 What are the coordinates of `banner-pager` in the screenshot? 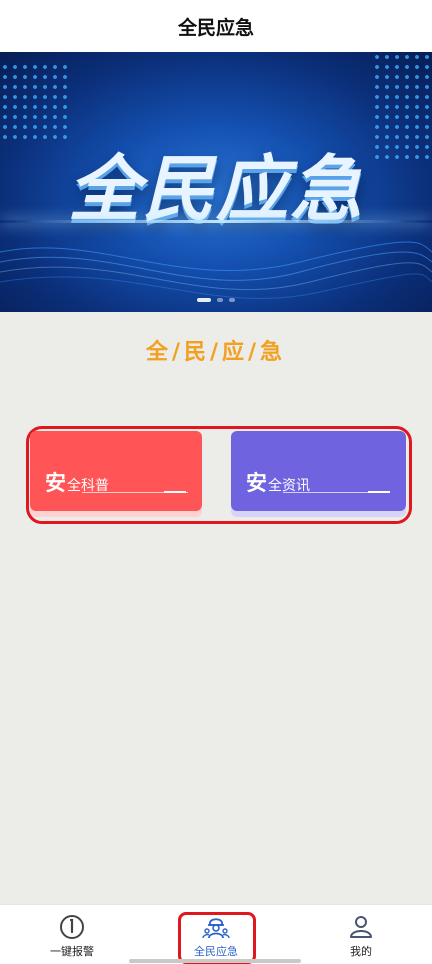 It's located at (216, 300).